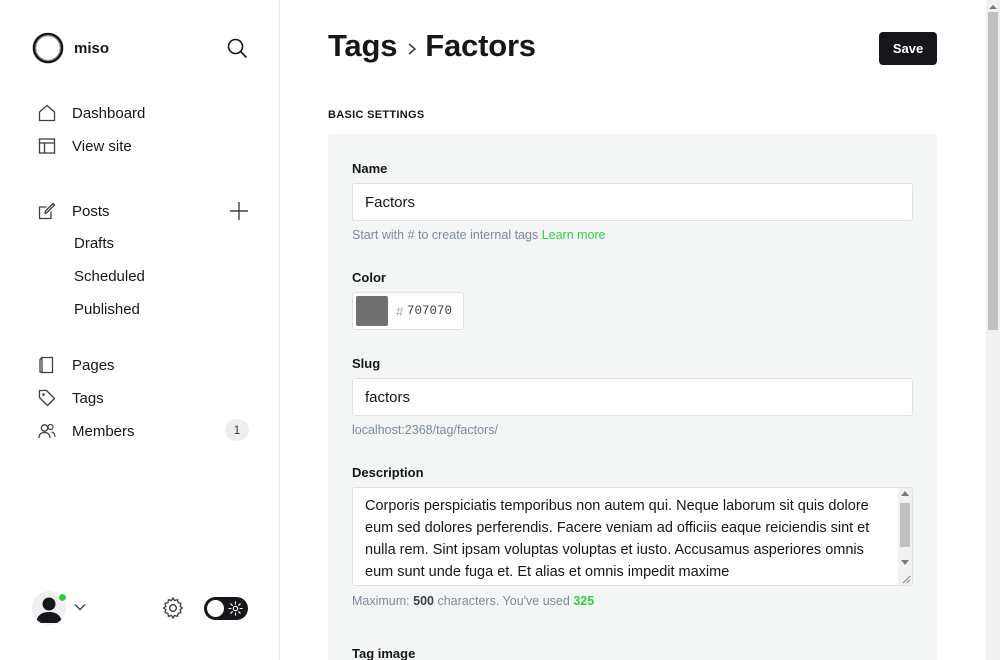 Image resolution: width=1000 pixels, height=660 pixels. What do you see at coordinates (109, 276) in the screenshot?
I see `sidebar-item-scheduled: Scheduled` at bounding box center [109, 276].